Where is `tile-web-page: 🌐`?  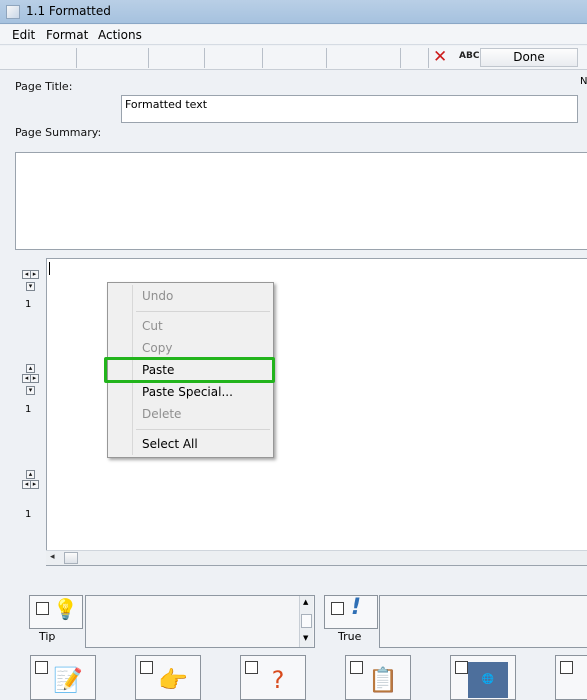
tile-web-page: 🌐 is located at coordinates (483, 677).